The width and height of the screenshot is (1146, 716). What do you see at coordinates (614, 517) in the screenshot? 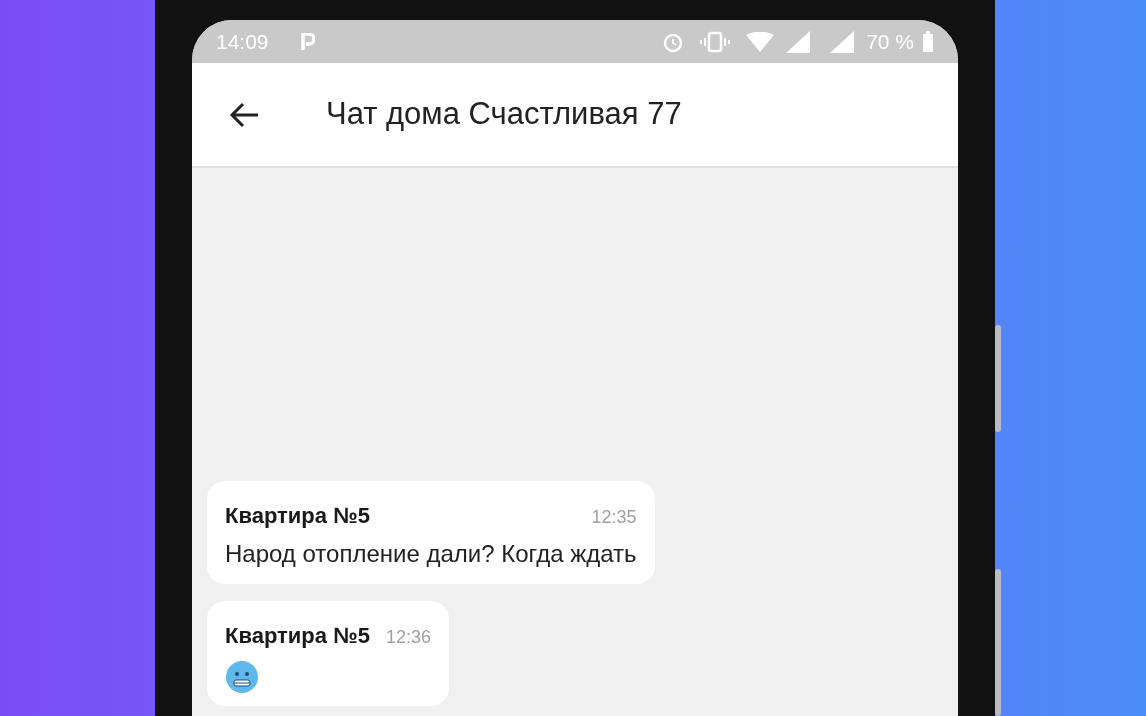
I see `message-time: 12:35` at bounding box center [614, 517].